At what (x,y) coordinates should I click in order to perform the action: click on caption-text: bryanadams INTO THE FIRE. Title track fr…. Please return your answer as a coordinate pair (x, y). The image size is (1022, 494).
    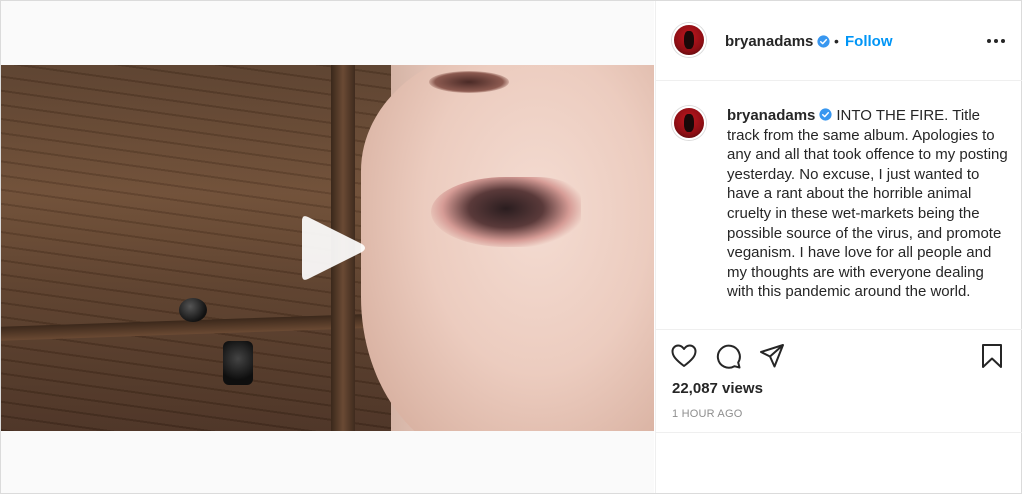
    Looking at the image, I should click on (869, 204).